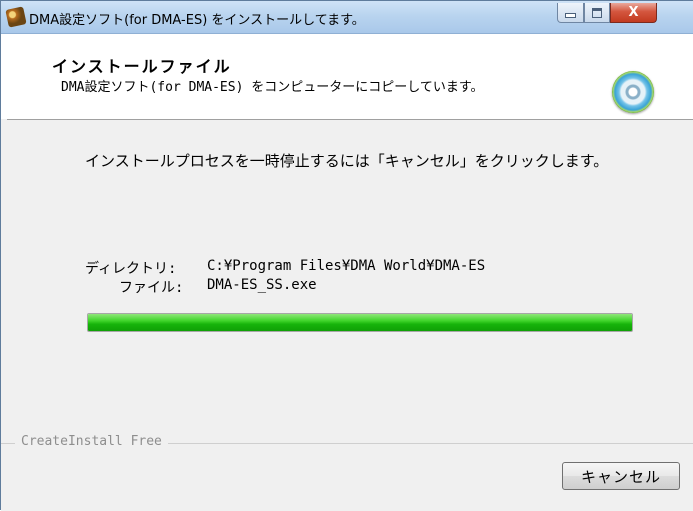 The width and height of the screenshot is (693, 511). Describe the element at coordinates (131, 269) in the screenshot. I see `directory-label: ディレクトリ:` at that location.